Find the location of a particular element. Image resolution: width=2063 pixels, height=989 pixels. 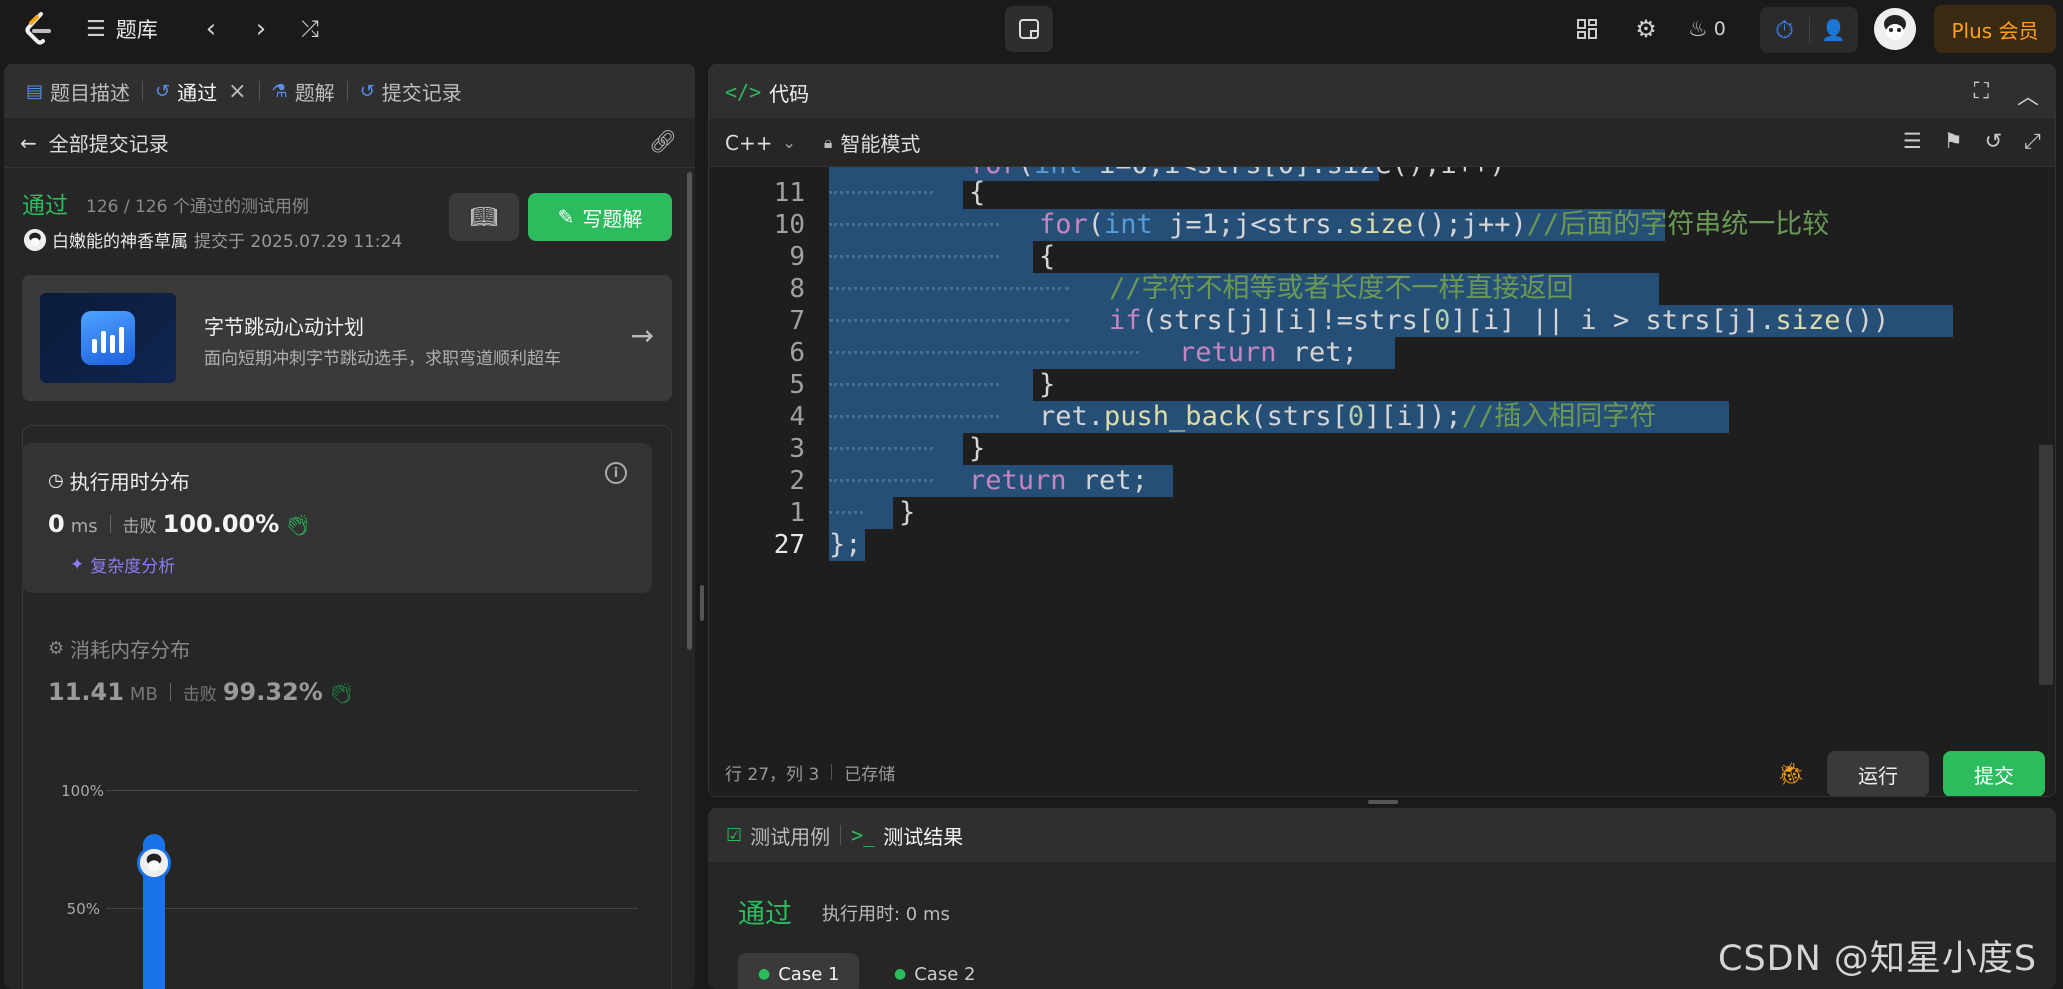

code-text: }; is located at coordinates (845, 544).